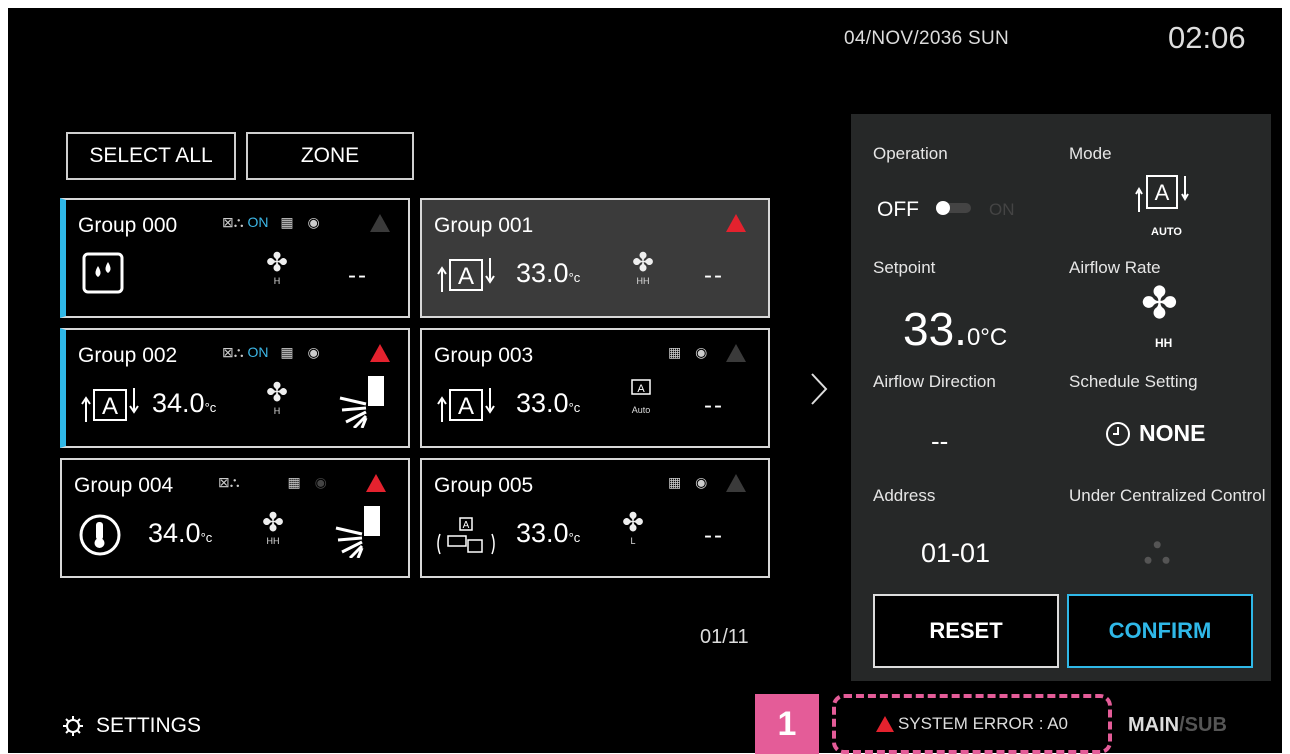 The height and width of the screenshot is (754, 1290). Describe the element at coordinates (1160, 631) in the screenshot. I see `confirm-button: CONFIRM` at that location.